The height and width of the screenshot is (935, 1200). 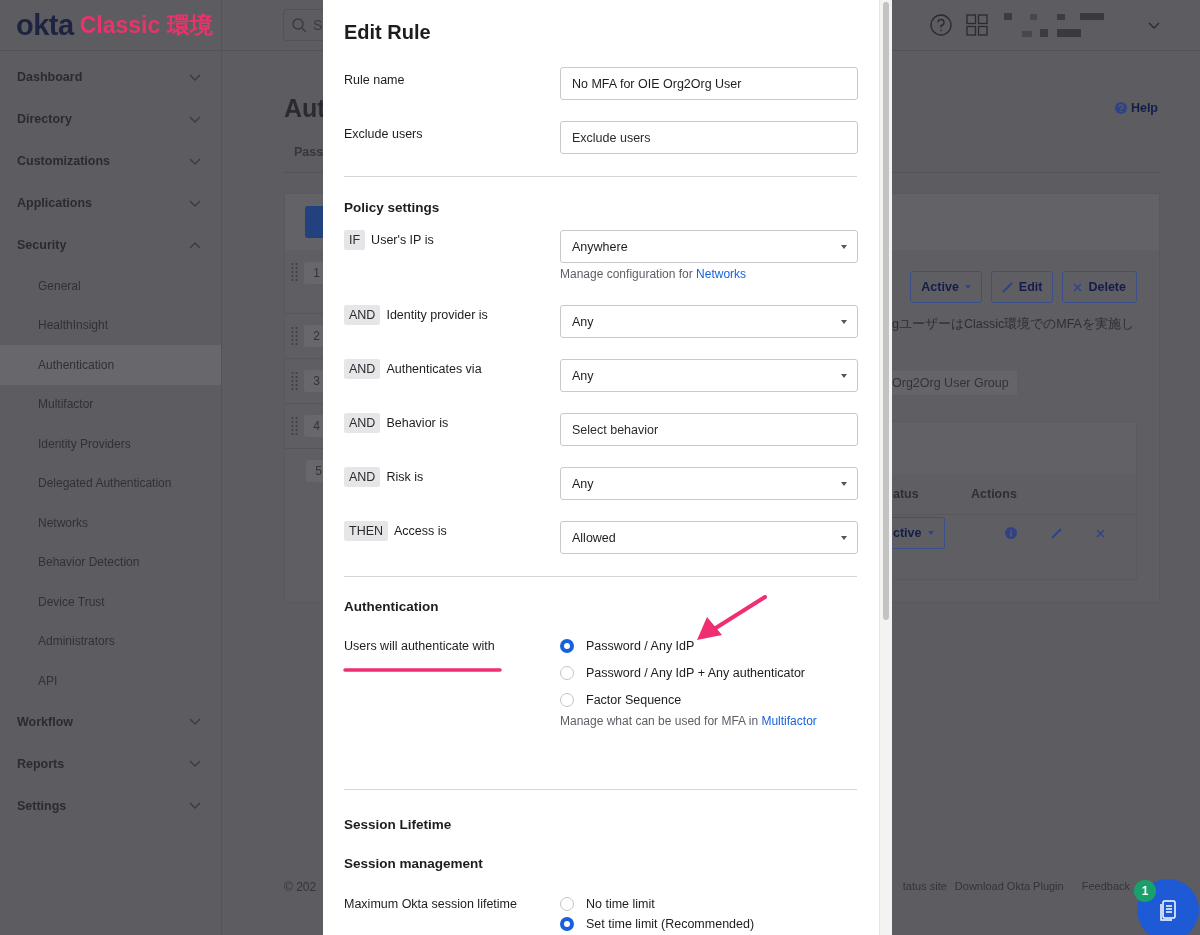 What do you see at coordinates (434, 369) in the screenshot?
I see `condition-label: Authenticates via` at bounding box center [434, 369].